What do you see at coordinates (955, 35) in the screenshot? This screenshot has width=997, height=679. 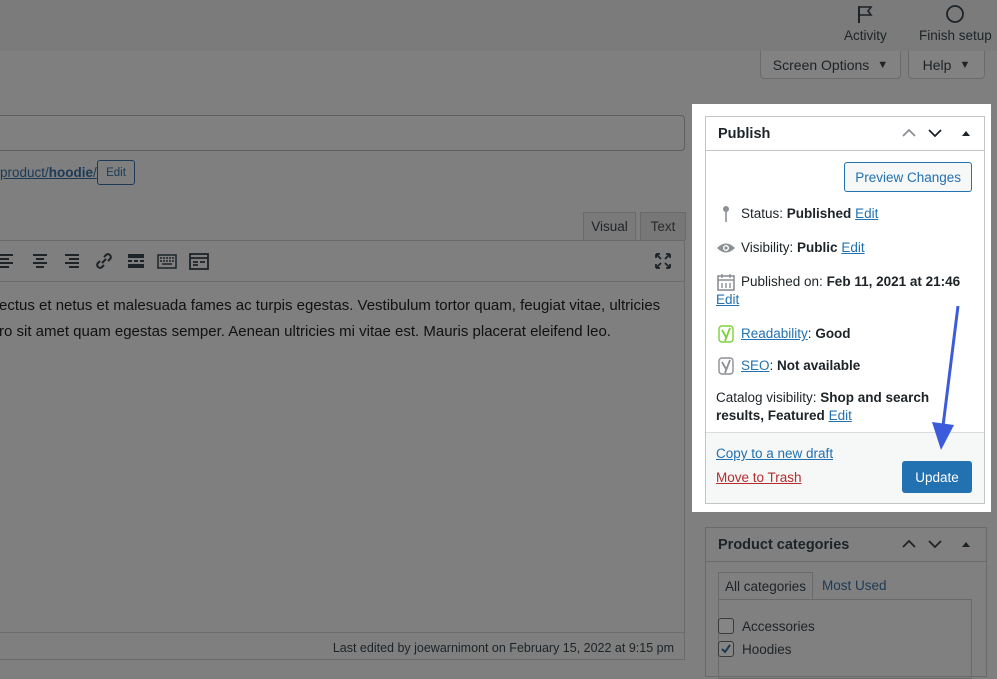 I see `finish-setup-label: Finish setup` at bounding box center [955, 35].